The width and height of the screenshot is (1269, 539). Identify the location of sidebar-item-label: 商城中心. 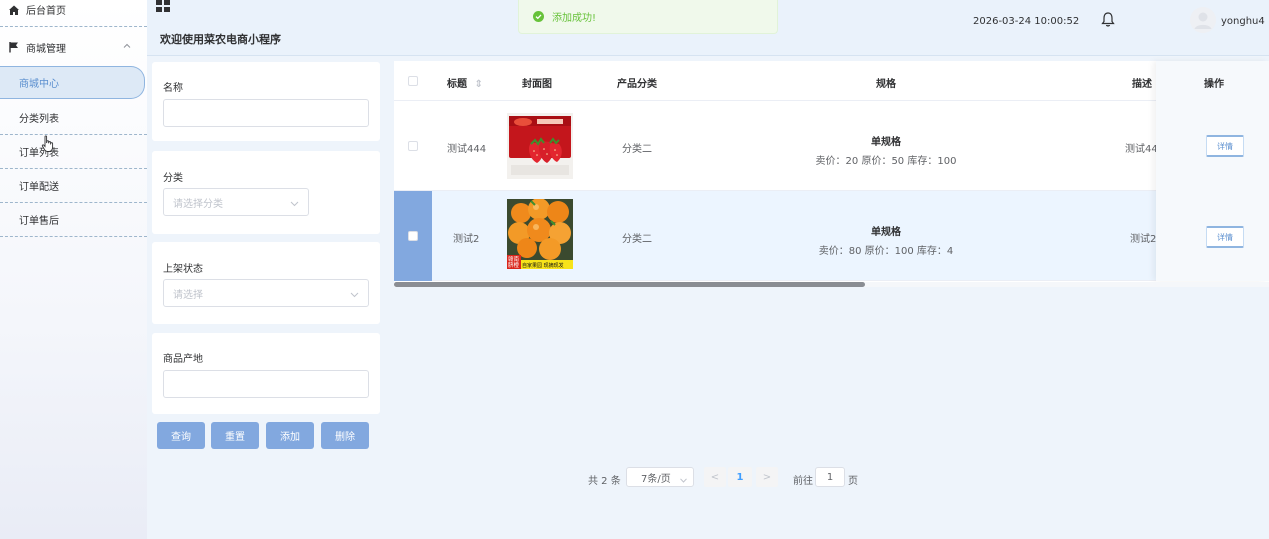
(39, 84).